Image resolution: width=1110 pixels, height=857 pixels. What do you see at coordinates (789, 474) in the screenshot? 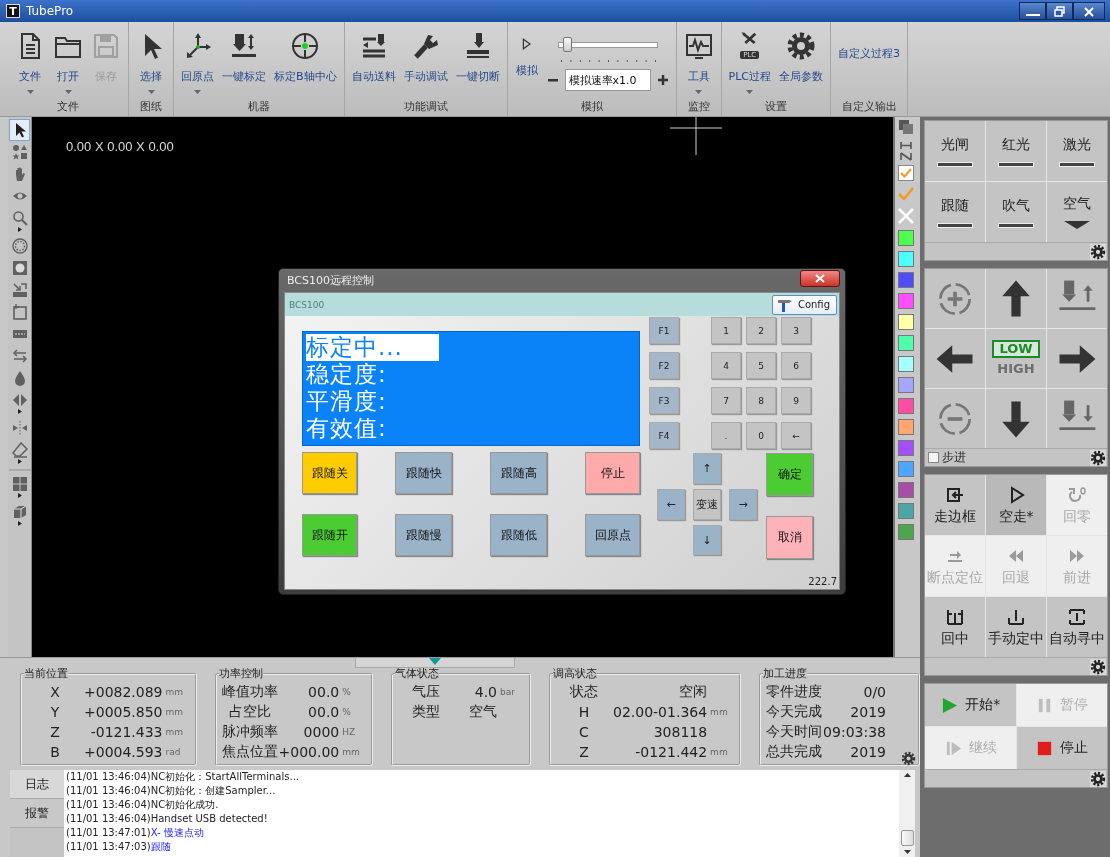
I see `confirm-button: 确定` at bounding box center [789, 474].